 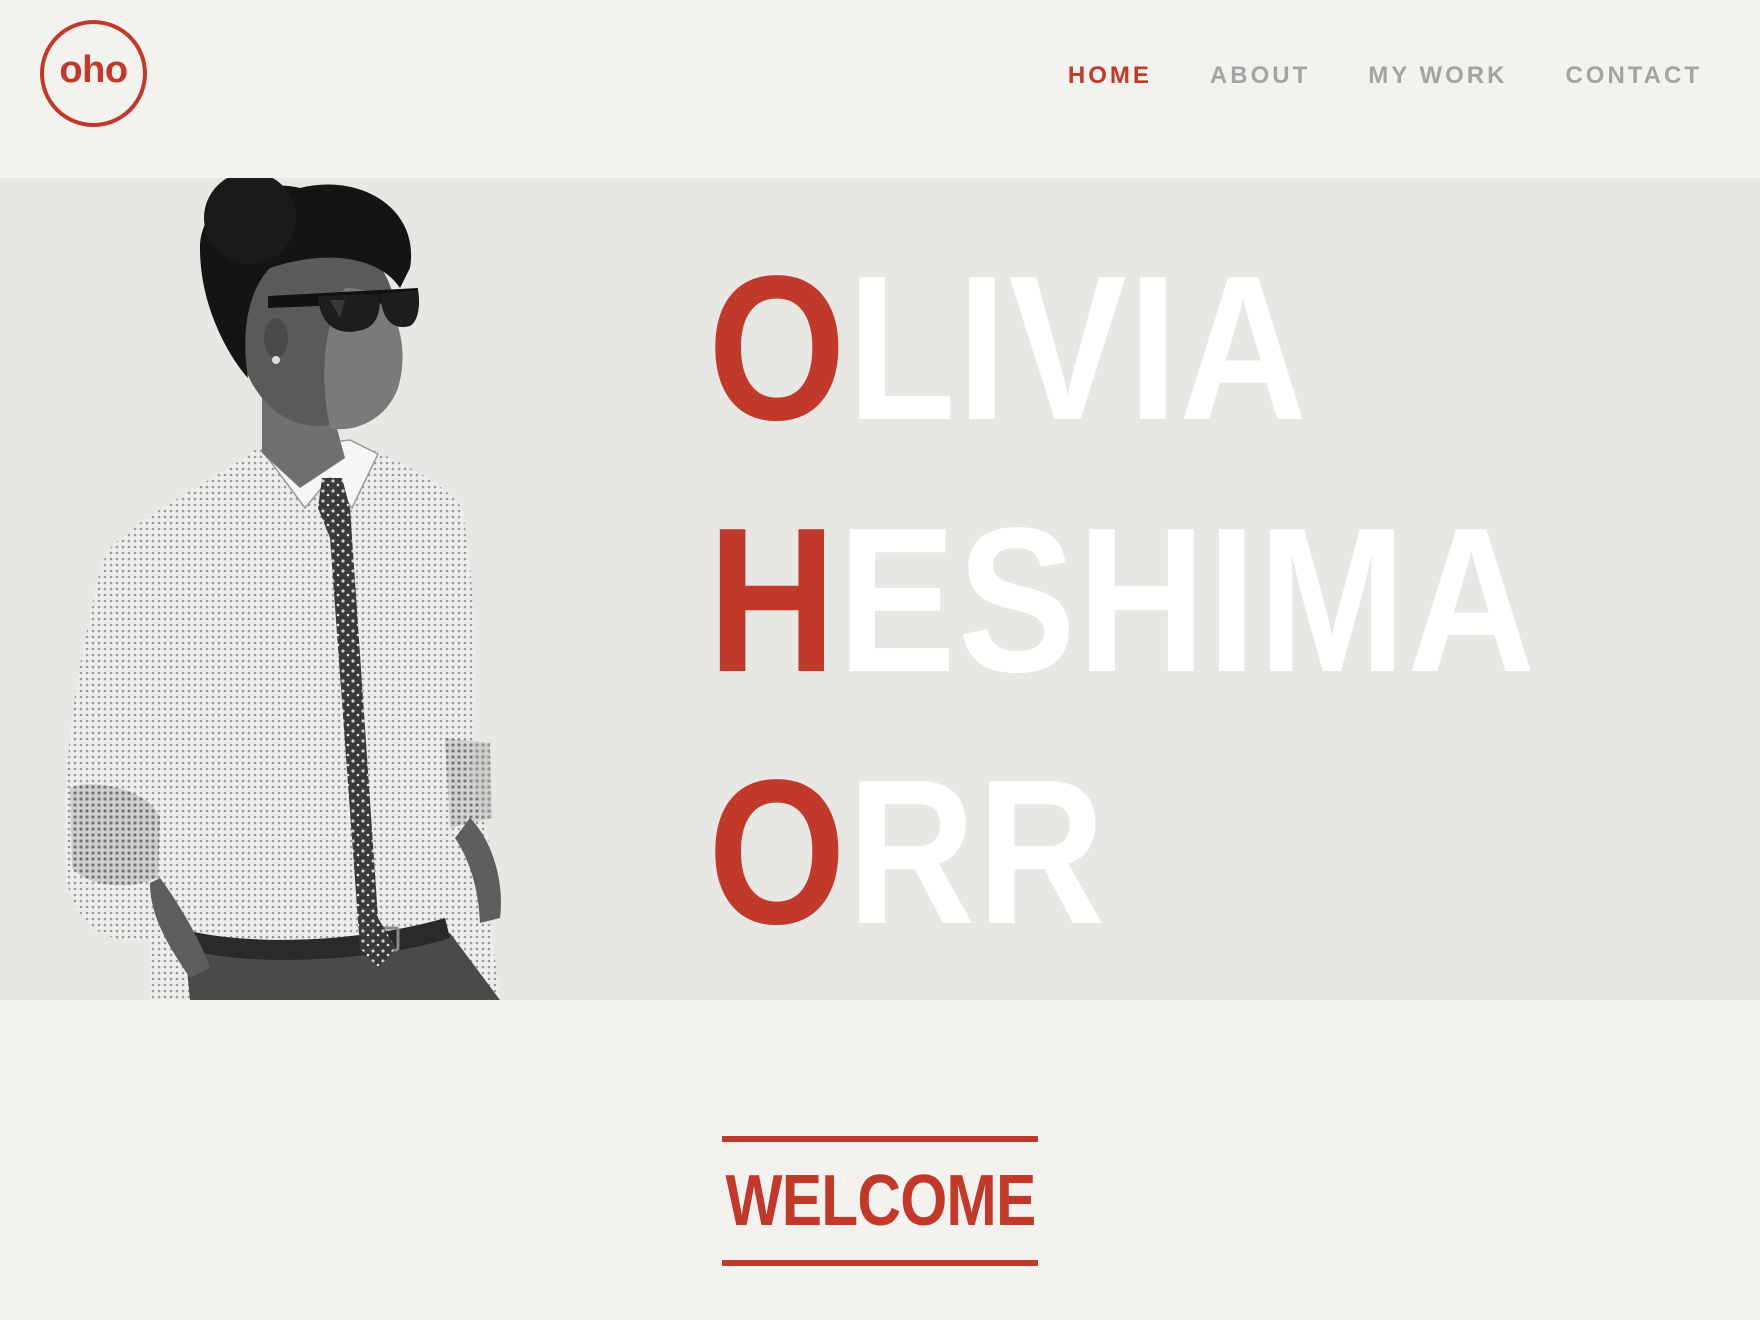 What do you see at coordinates (1122, 852) in the screenshot?
I see `name-line-last: ORR` at bounding box center [1122, 852].